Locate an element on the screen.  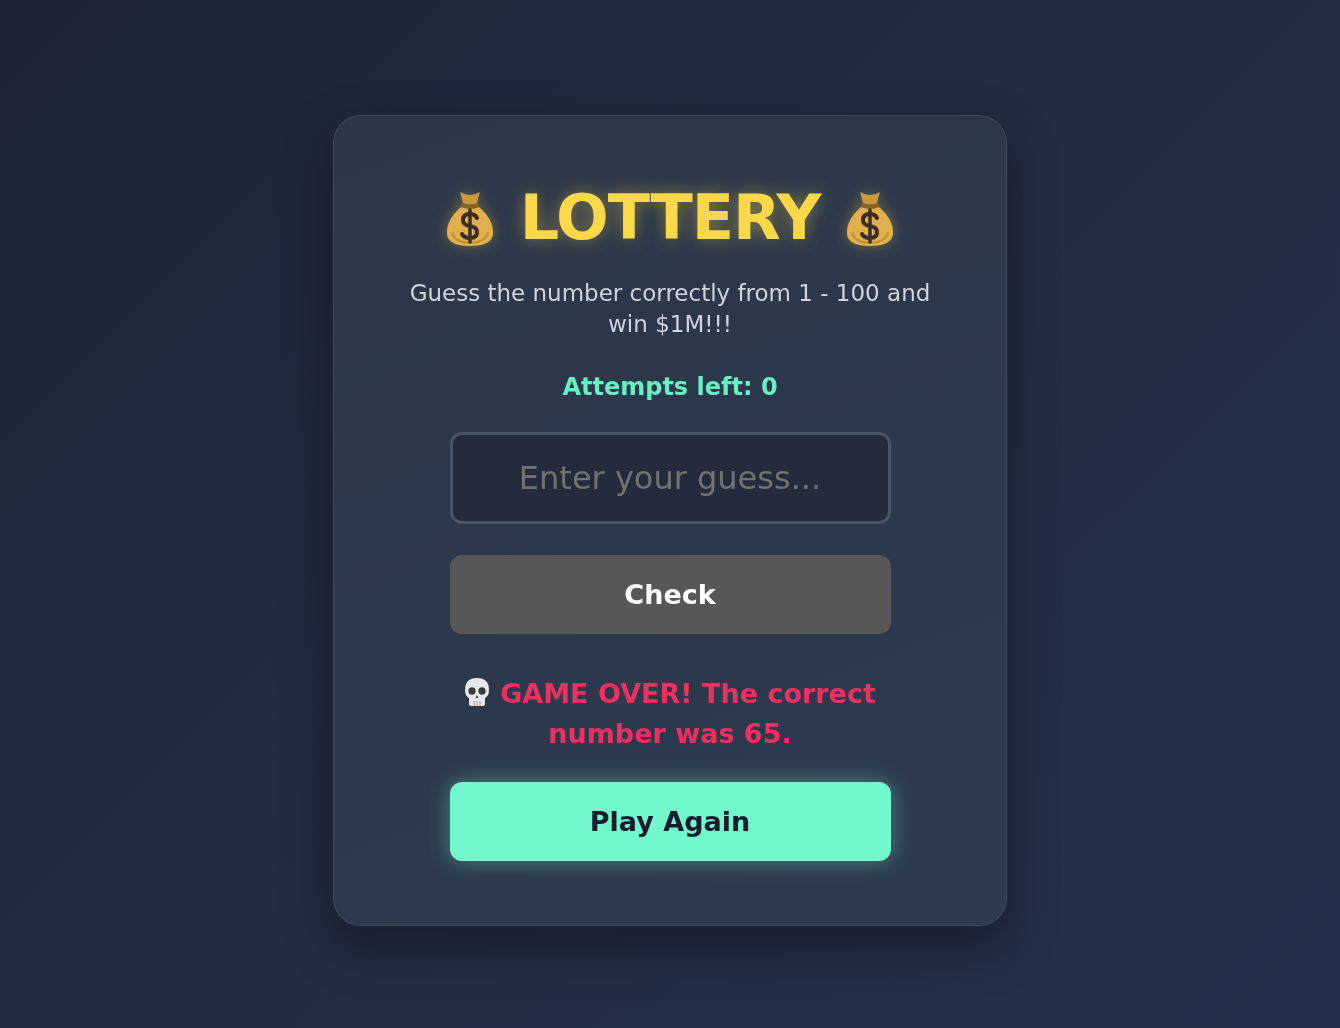
game-over-message: GAME OVER! The correct number was 65. is located at coordinates (688, 713).